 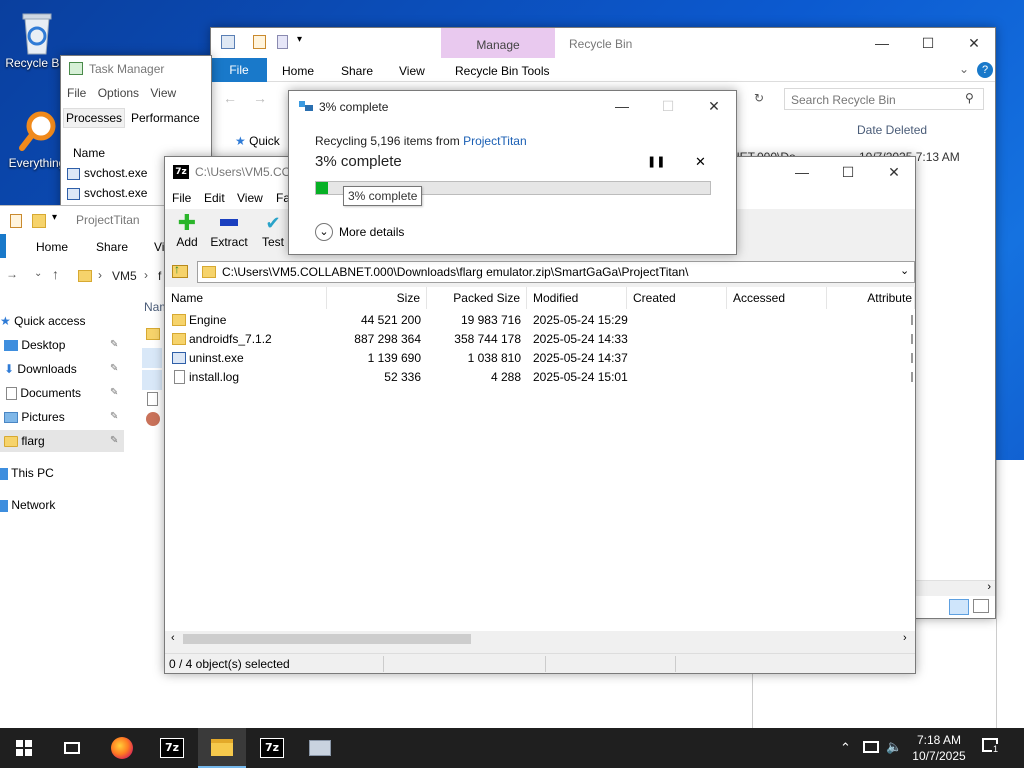 I want to click on tab-view: Vi, so click(x=159, y=247).